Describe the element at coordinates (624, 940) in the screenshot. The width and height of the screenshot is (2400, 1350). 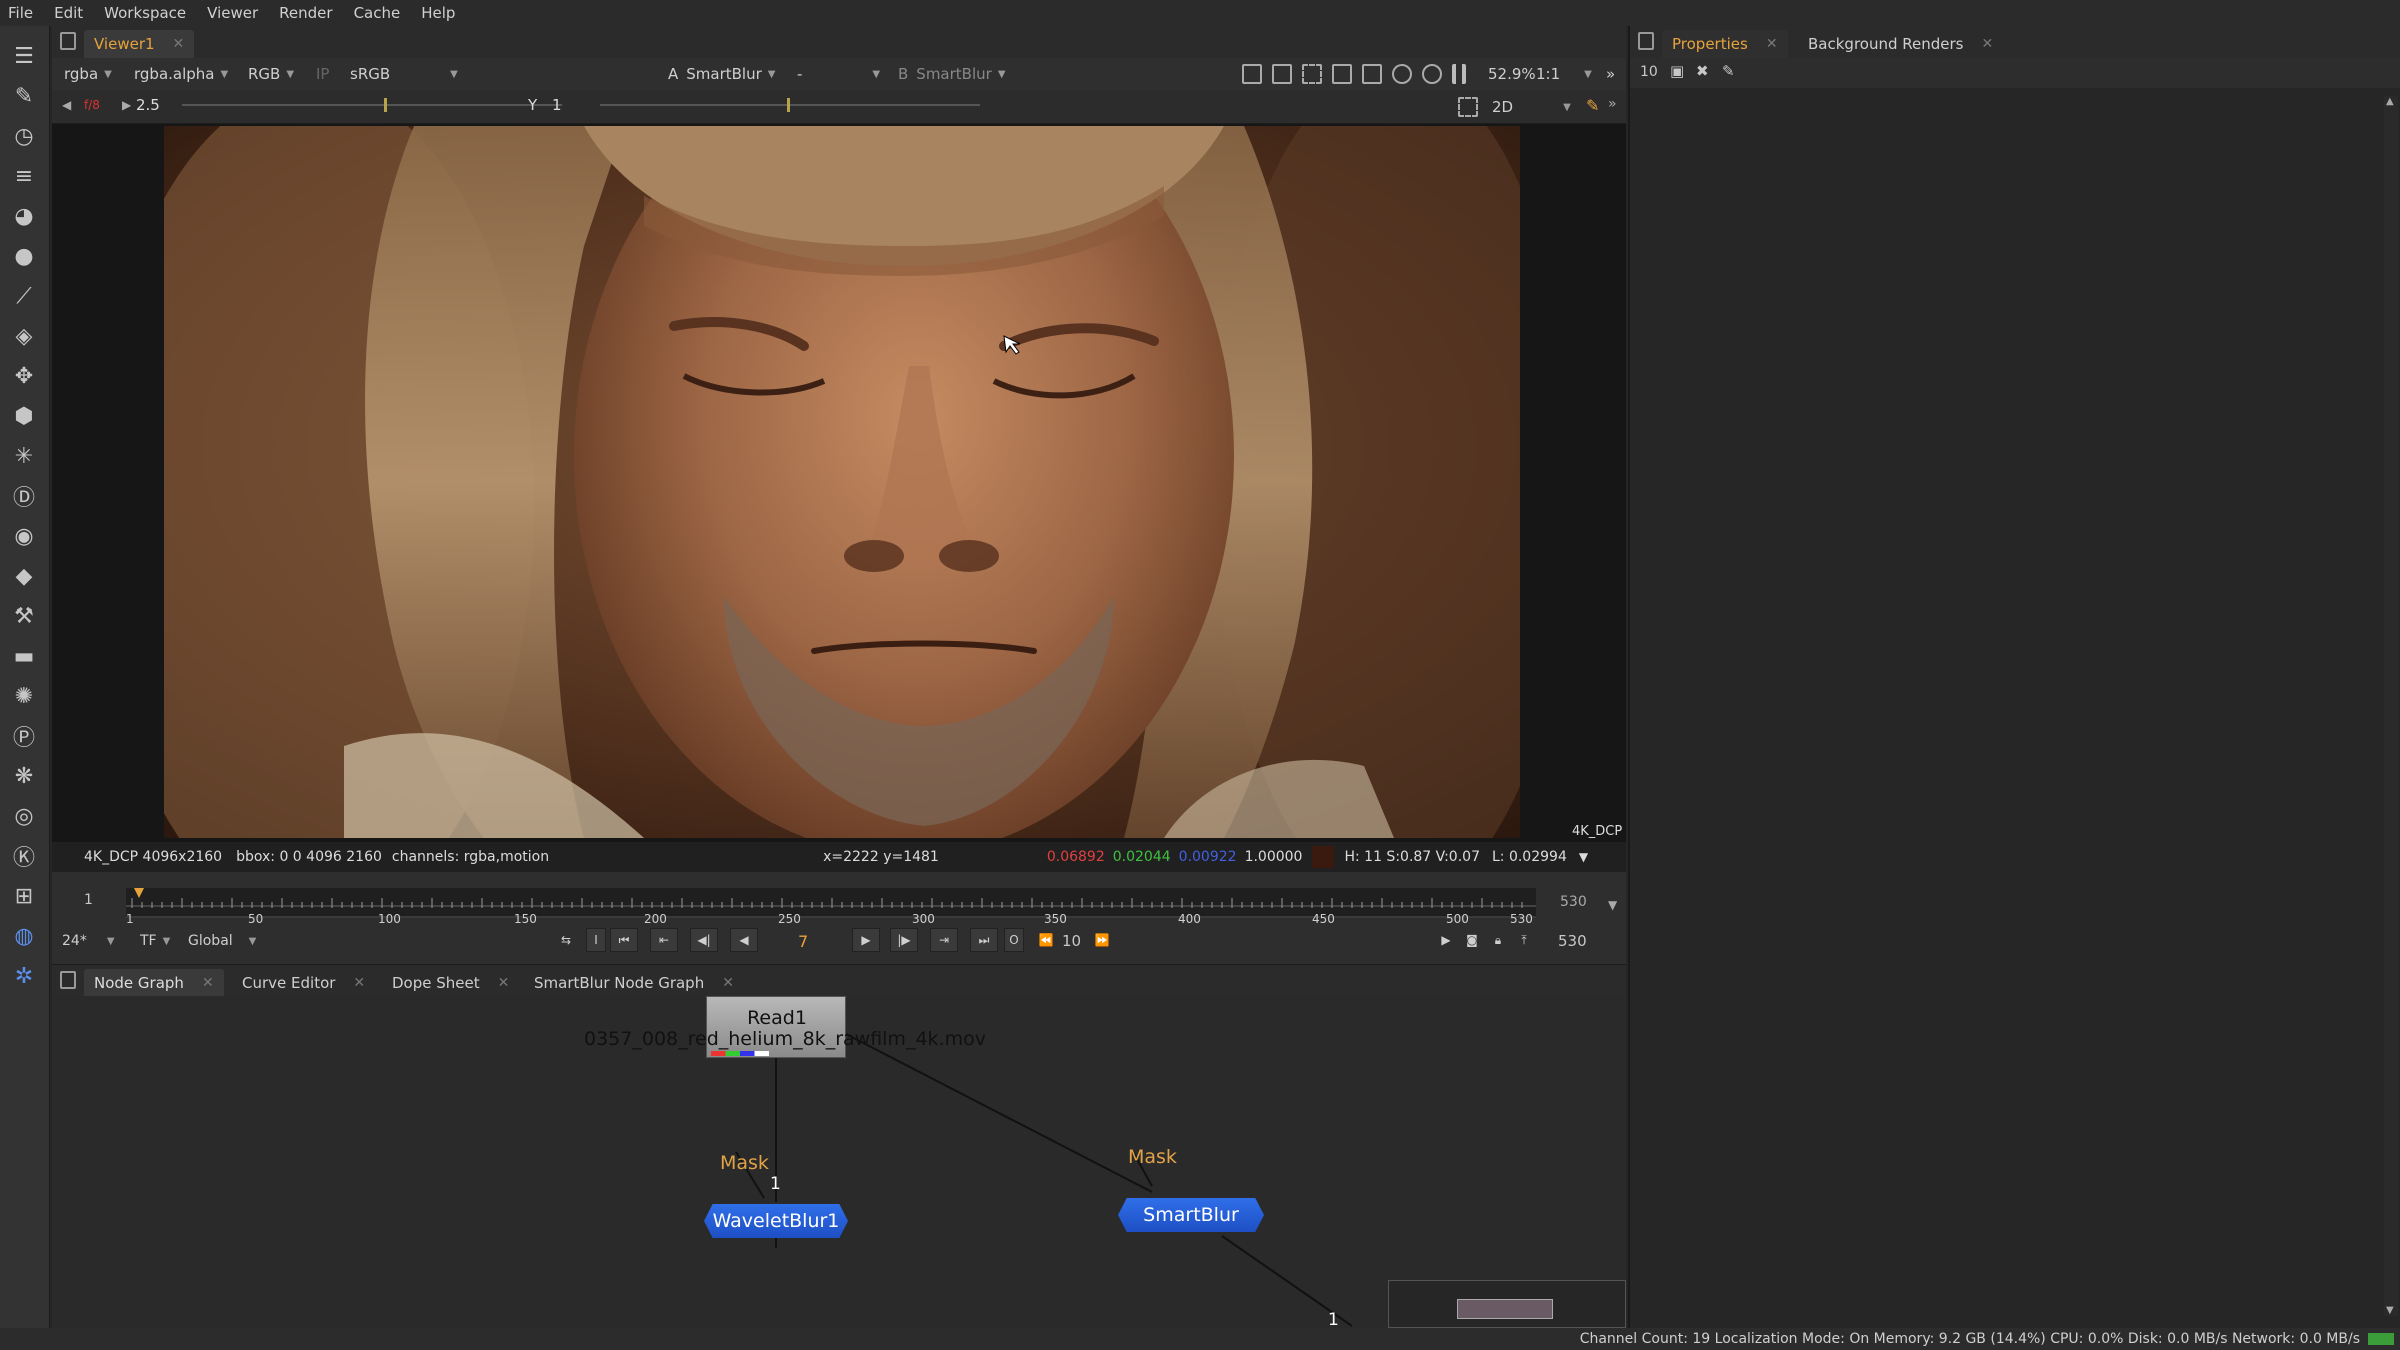
I see `first-frame-button: ⏮` at that location.